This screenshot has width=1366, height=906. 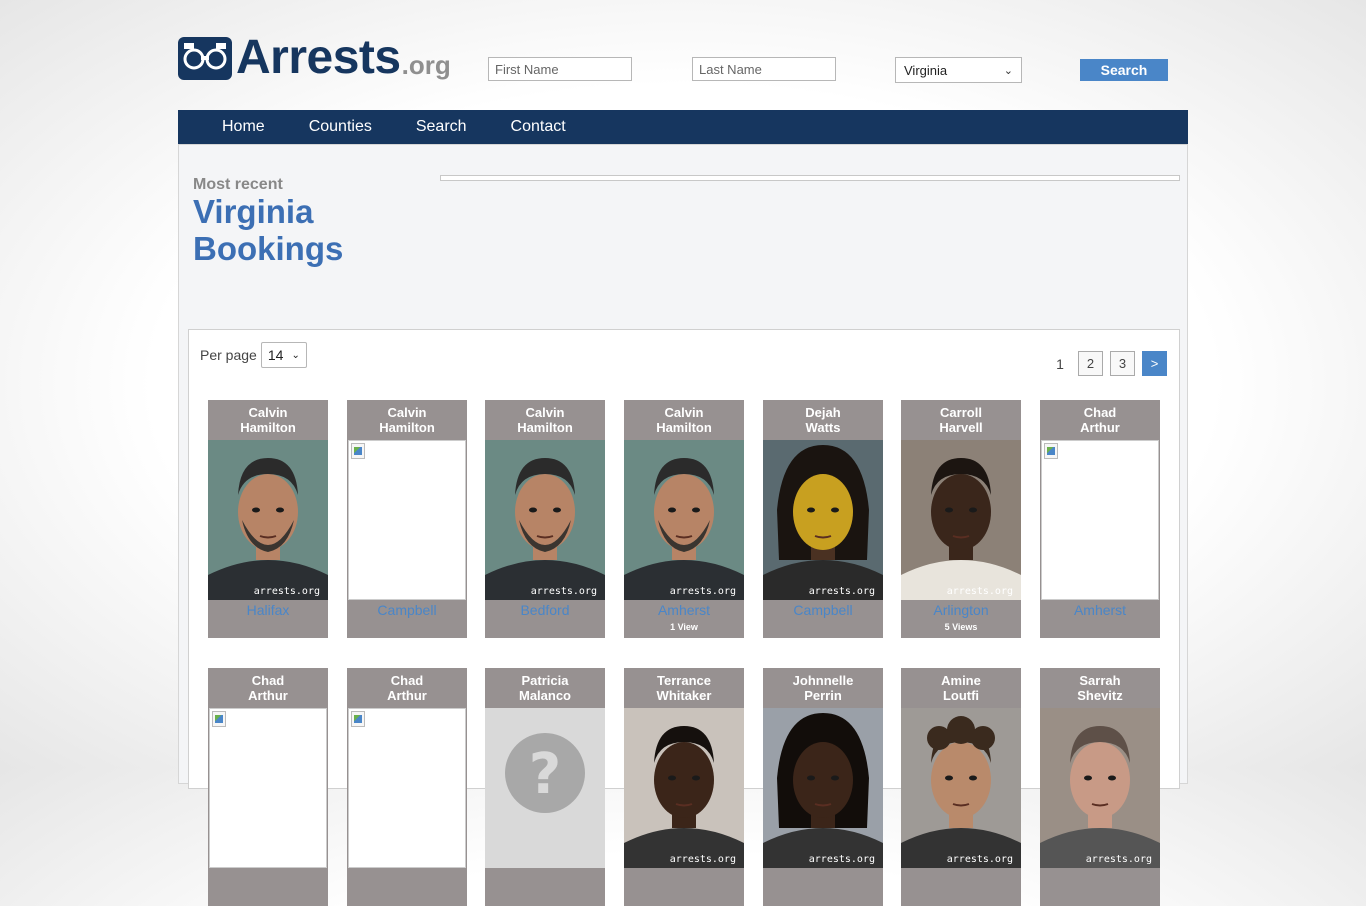 I want to click on booking-last-name: Watts, so click(x=823, y=427).